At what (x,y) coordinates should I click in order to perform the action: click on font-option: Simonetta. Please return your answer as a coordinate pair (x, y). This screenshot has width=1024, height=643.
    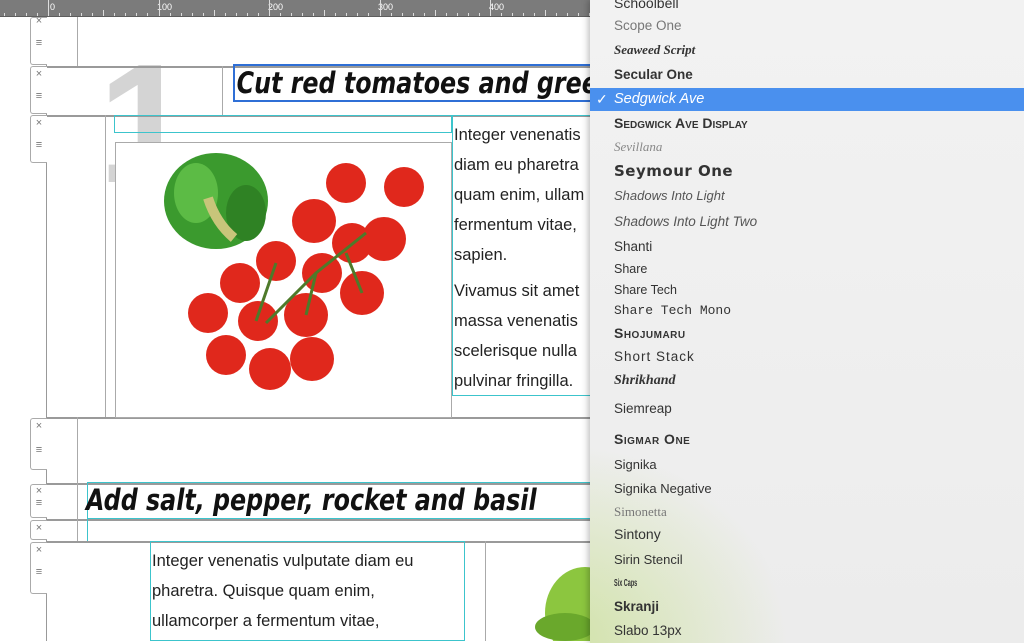
    Looking at the image, I should click on (640, 512).